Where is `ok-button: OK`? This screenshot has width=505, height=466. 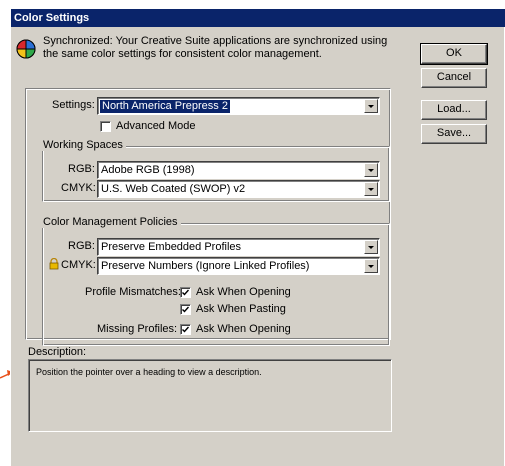
ok-button: OK is located at coordinates (454, 54).